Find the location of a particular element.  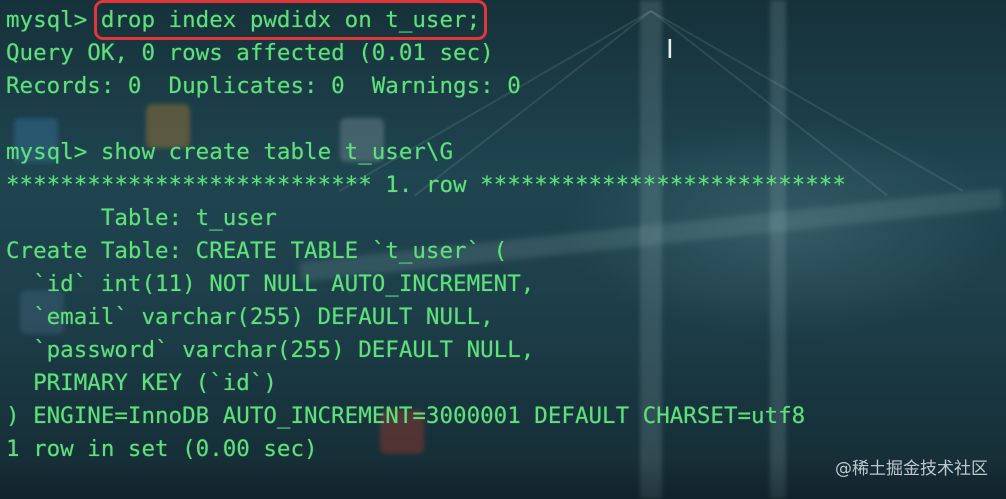

terminal-output-line: Query OK, 0 rows affected (0.01 sec) is located at coordinates (250, 53).